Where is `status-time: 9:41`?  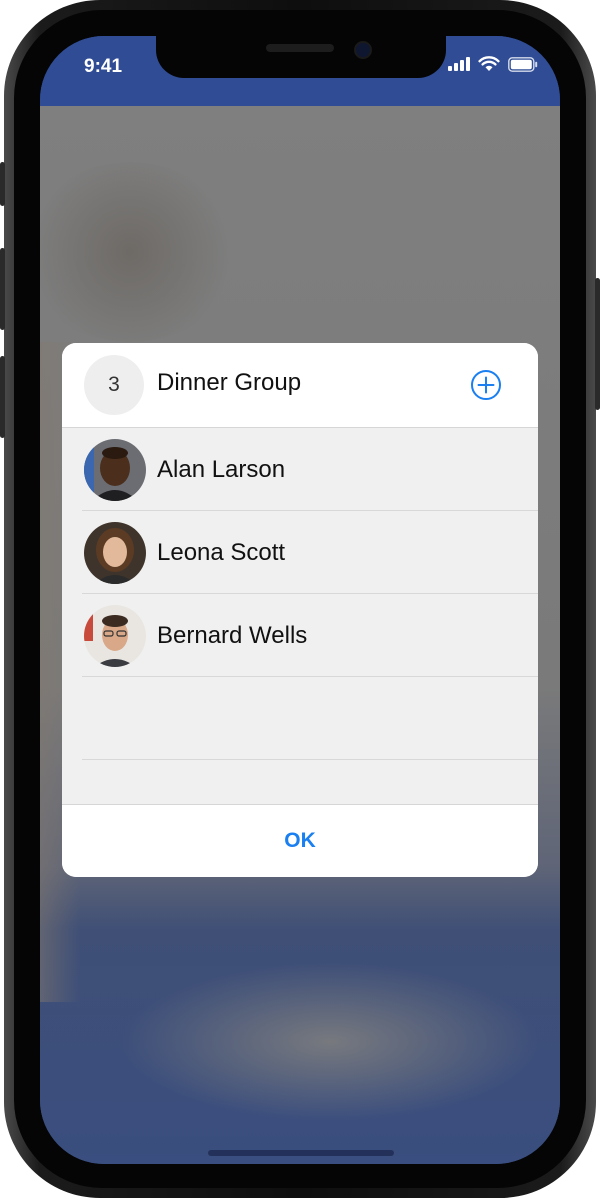
status-time: 9:41 is located at coordinates (103, 66).